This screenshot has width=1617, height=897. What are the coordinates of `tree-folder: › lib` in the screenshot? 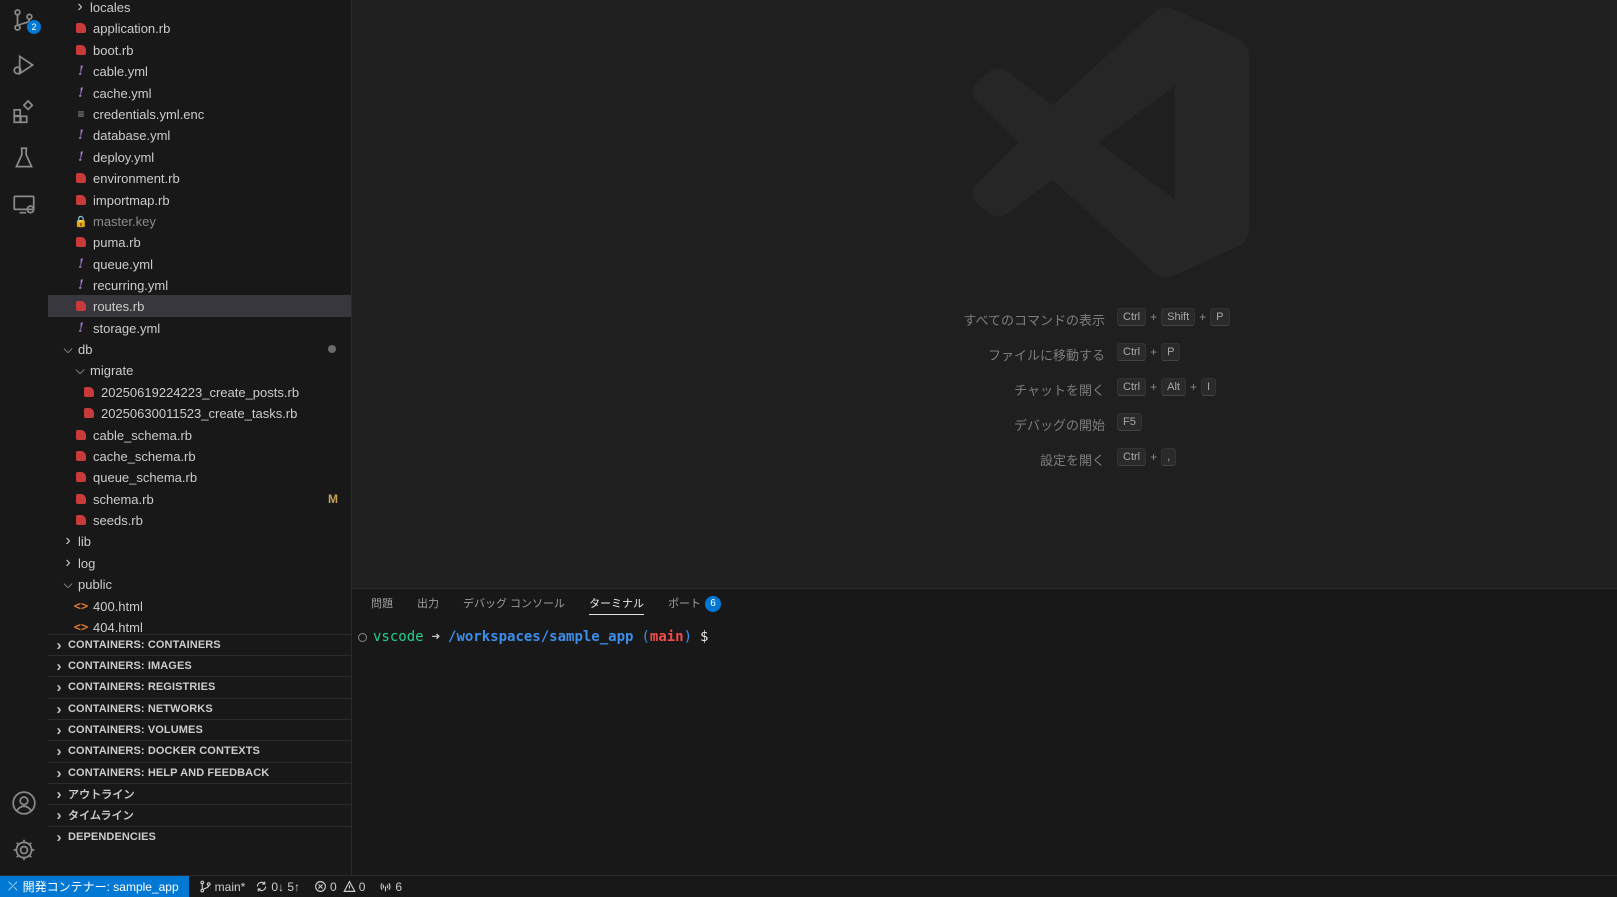 It's located at (199, 541).